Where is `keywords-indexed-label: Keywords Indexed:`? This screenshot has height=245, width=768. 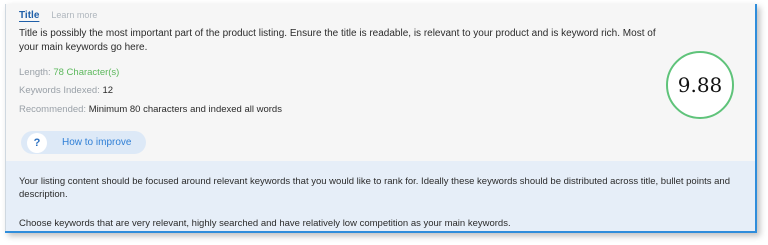 keywords-indexed-label: Keywords Indexed: is located at coordinates (59, 90).